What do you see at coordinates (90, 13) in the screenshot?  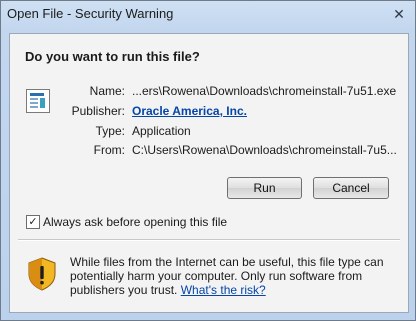 I see `dialog-title: Open File - Security Warning` at bounding box center [90, 13].